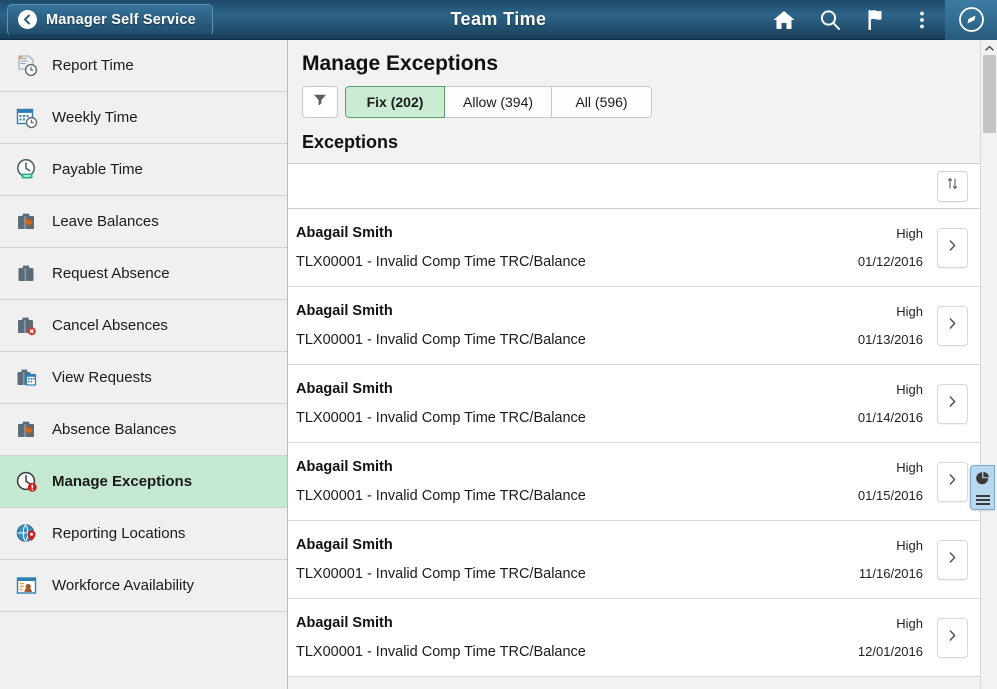  Describe the element at coordinates (890, 481) in the screenshot. I see `row-meta-group: High 01/15/2016` at that location.